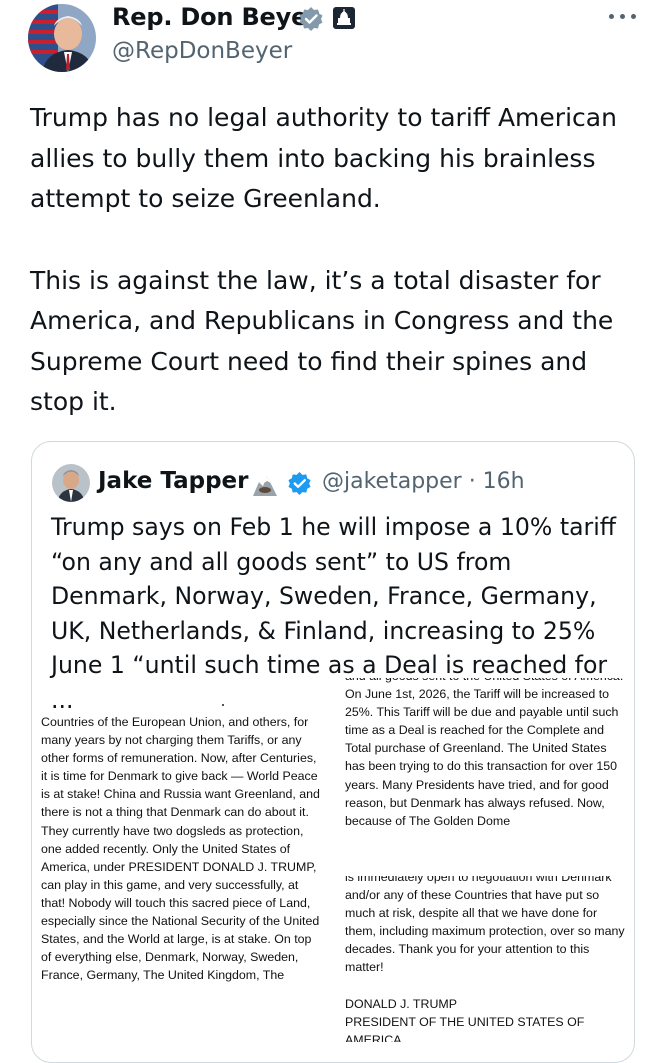 This screenshot has width=665, height=1063. I want to click on document-signature: DONALD J. TRUMP, so click(401, 1003).